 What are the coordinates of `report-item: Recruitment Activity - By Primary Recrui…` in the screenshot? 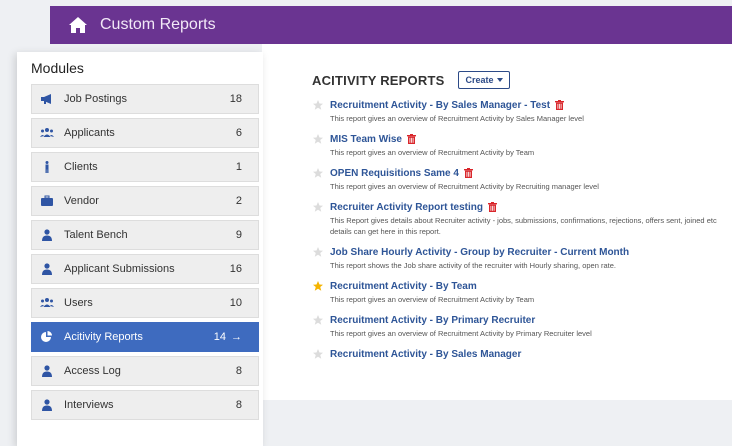 It's located at (517, 326).